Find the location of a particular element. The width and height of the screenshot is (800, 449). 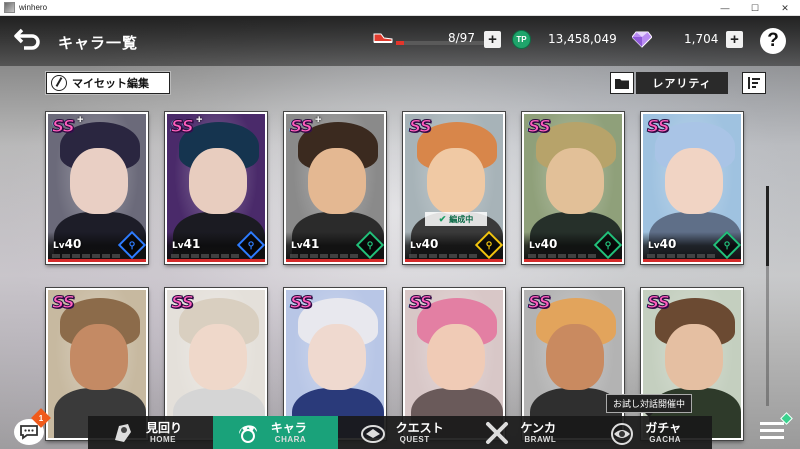

help-button: ? is located at coordinates (773, 41).